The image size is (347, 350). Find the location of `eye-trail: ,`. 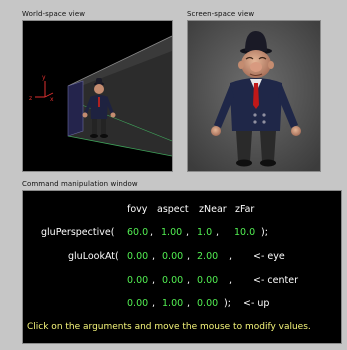

eye-trail: , is located at coordinates (231, 256).